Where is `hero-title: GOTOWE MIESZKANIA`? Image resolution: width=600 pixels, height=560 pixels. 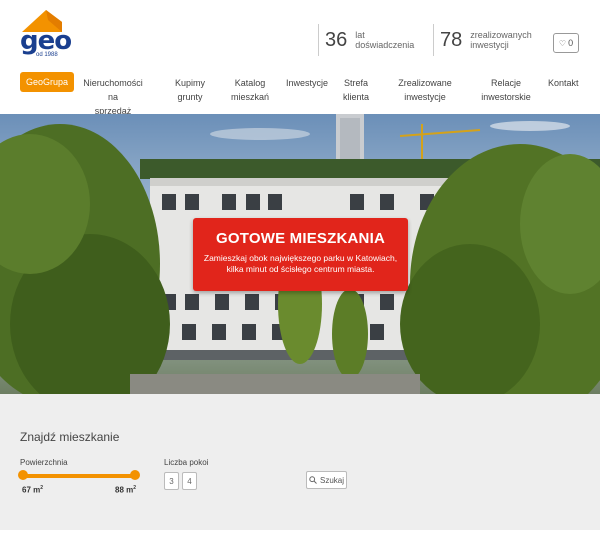 hero-title: GOTOWE MIESZKANIA is located at coordinates (300, 238).